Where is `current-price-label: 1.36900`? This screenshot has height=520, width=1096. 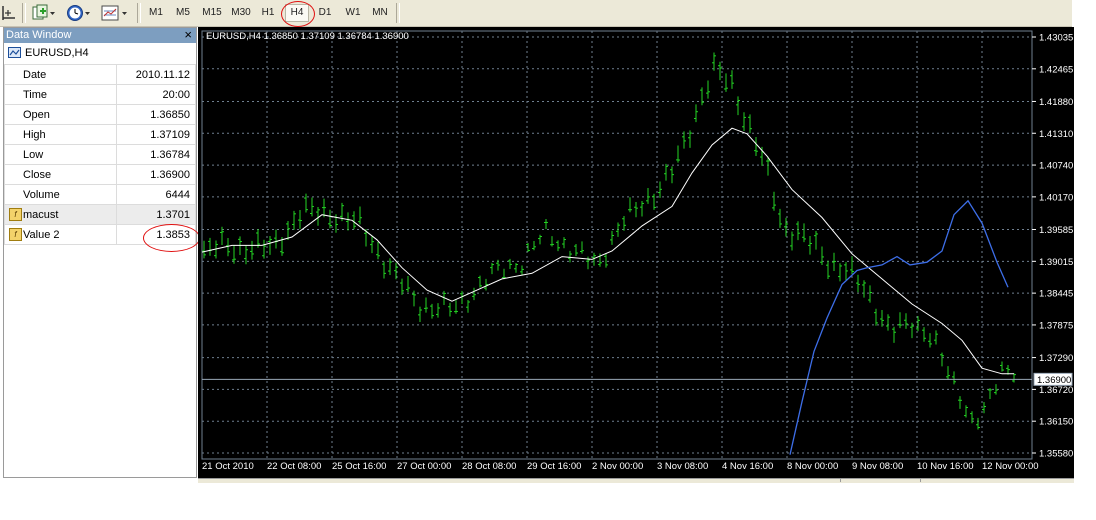
current-price-label: 1.36900 is located at coordinates (1054, 380).